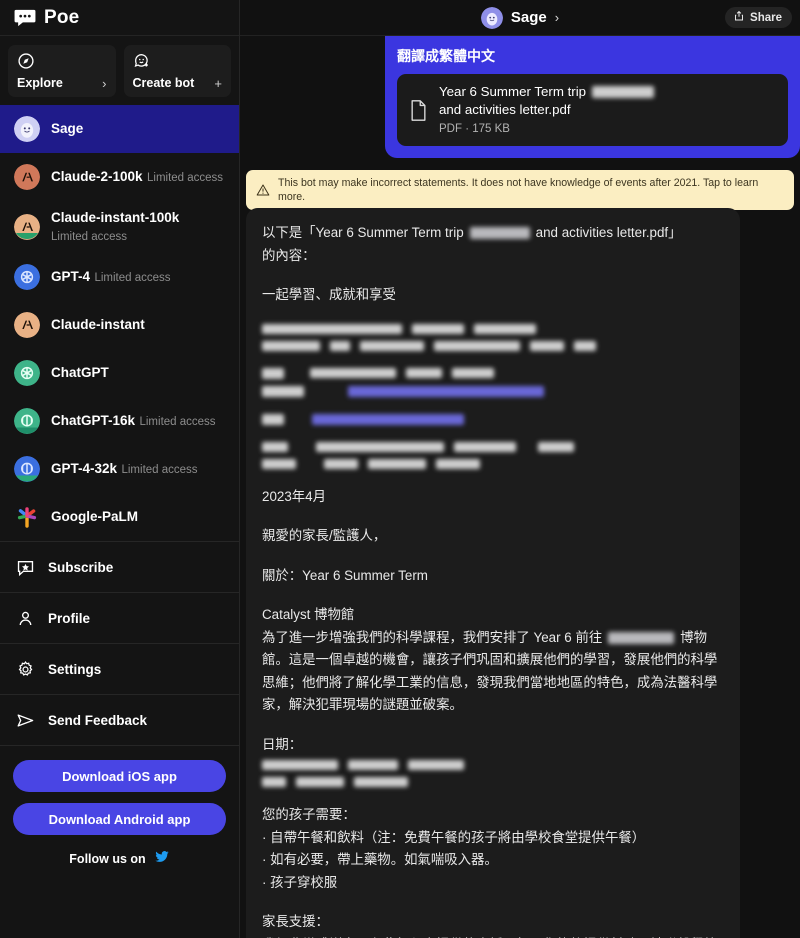  I want to click on sidebar-item-subscribe: Subscribe, so click(119, 567).